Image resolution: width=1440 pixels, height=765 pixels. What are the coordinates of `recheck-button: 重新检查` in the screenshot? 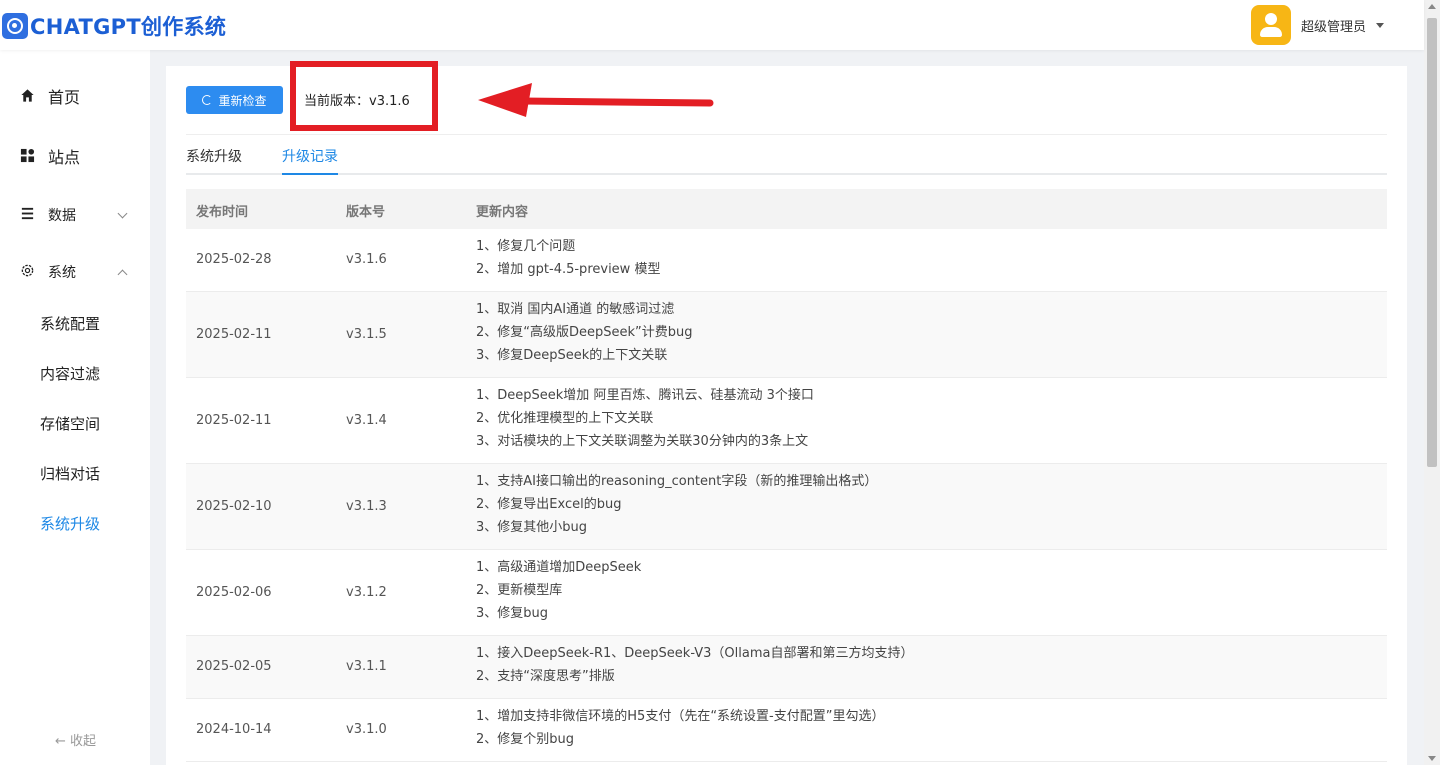 It's located at (234, 100).